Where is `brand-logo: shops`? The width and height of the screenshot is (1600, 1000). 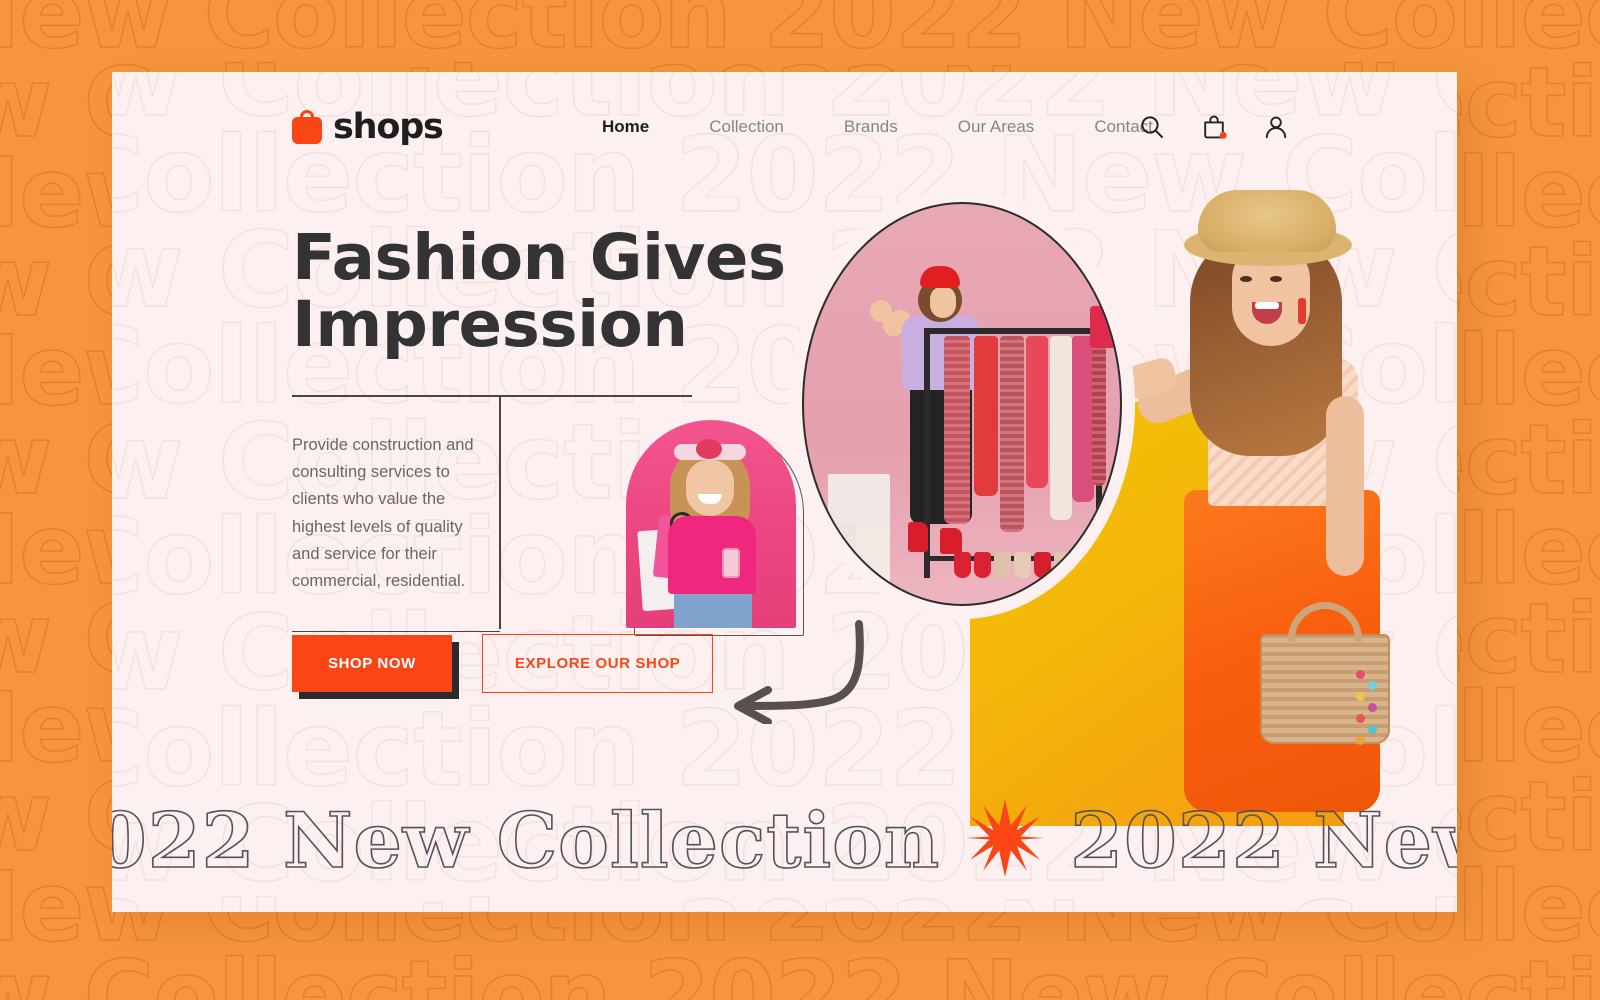
brand-logo: shops is located at coordinates (368, 127).